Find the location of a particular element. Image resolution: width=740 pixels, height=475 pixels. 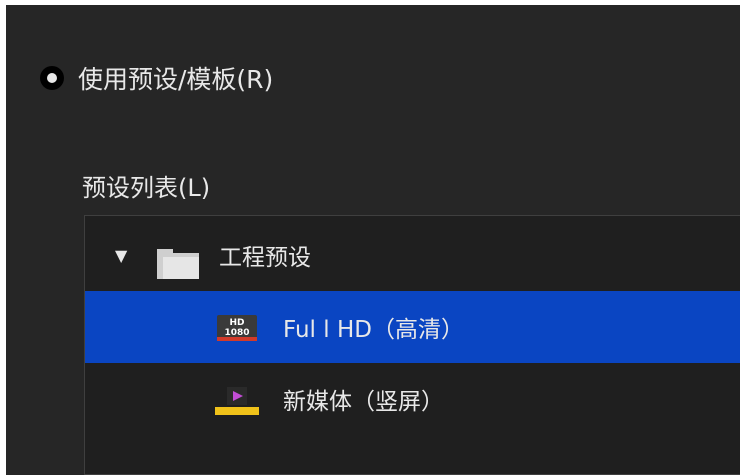

svg-text: HD is located at coordinates (236, 323).